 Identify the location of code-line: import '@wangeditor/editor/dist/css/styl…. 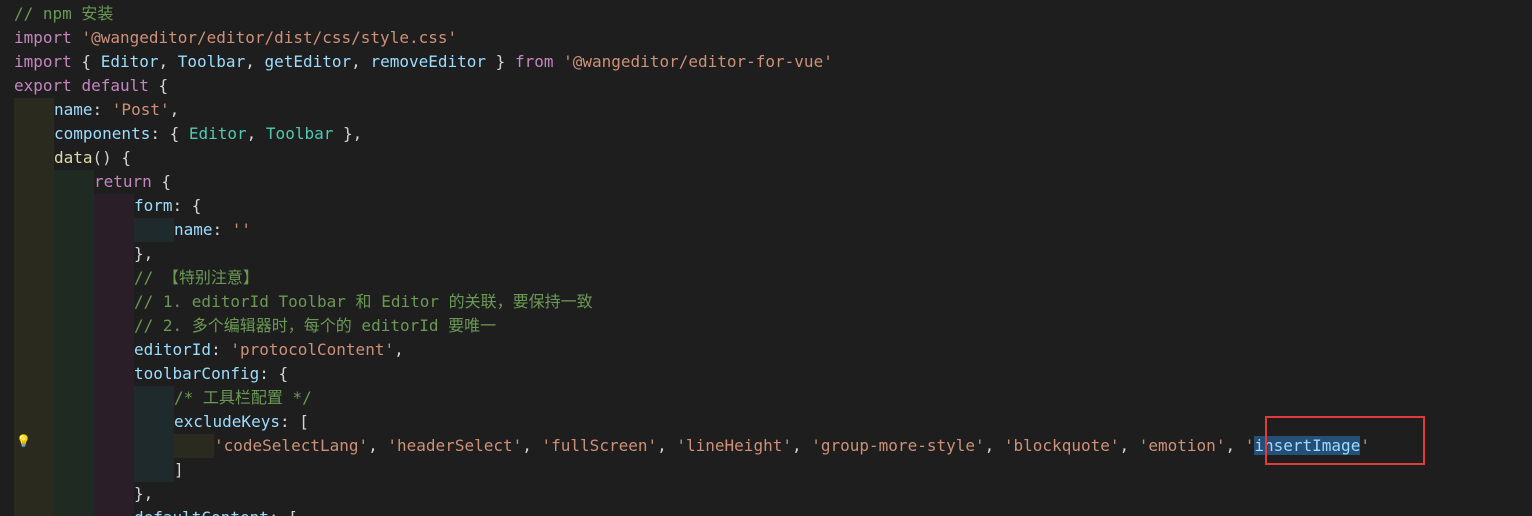
(235, 38).